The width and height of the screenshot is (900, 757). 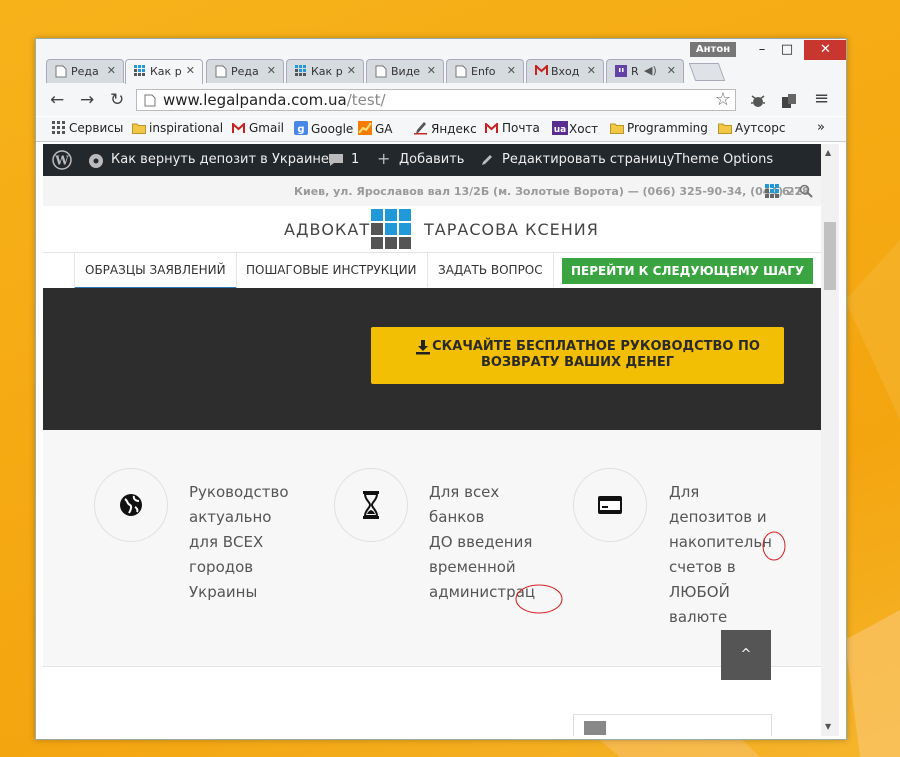 What do you see at coordinates (62, 160) in the screenshot?
I see `wordpress-icon: W` at bounding box center [62, 160].